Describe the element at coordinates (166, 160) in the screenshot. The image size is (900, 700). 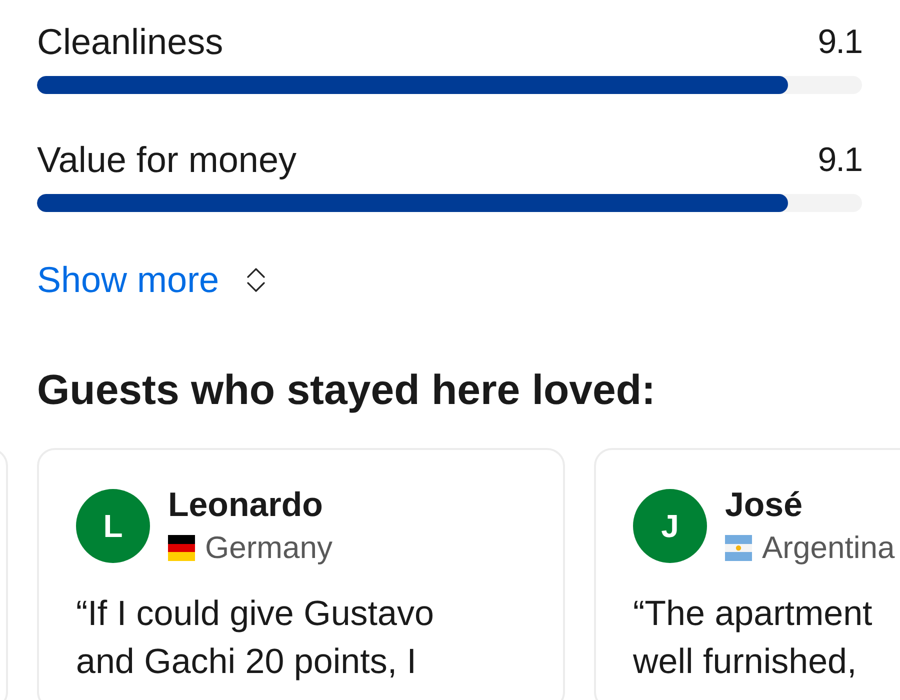
I see `rating-label: Value for money` at that location.